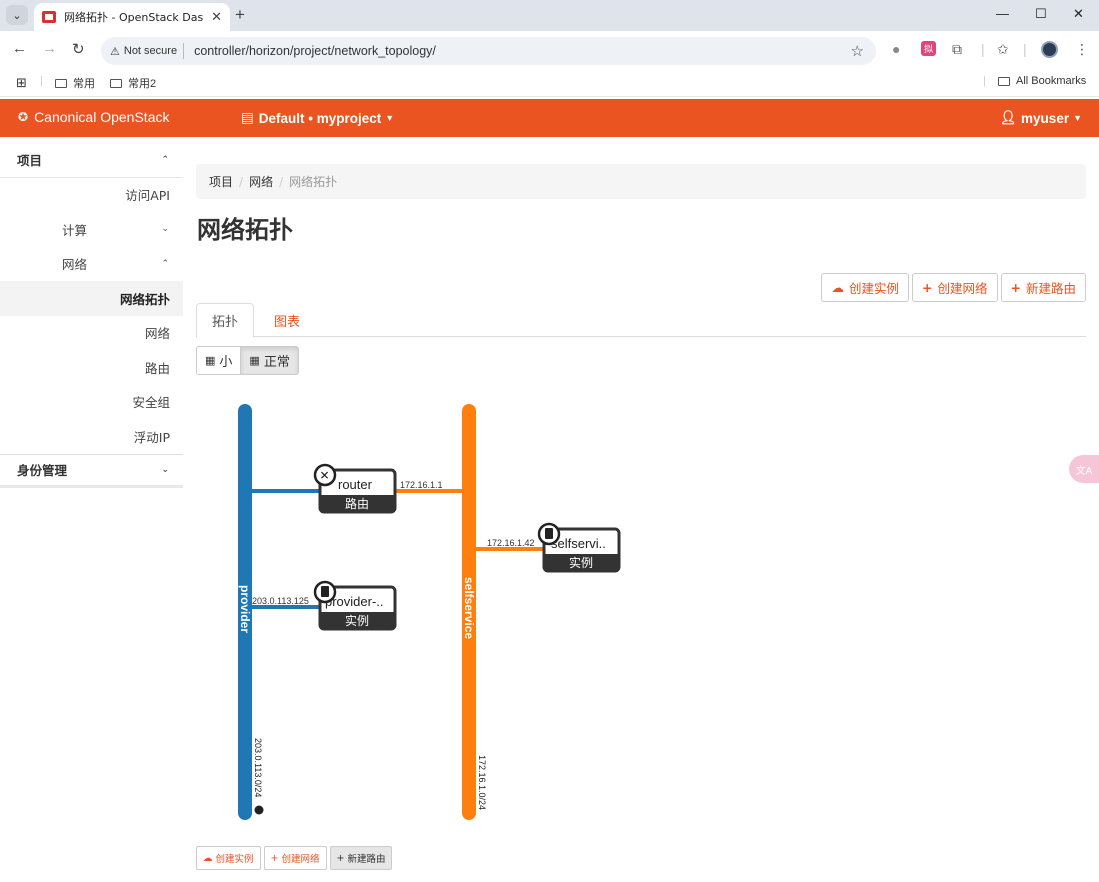  I want to click on small-view-button: ▦ 小, so click(219, 360).